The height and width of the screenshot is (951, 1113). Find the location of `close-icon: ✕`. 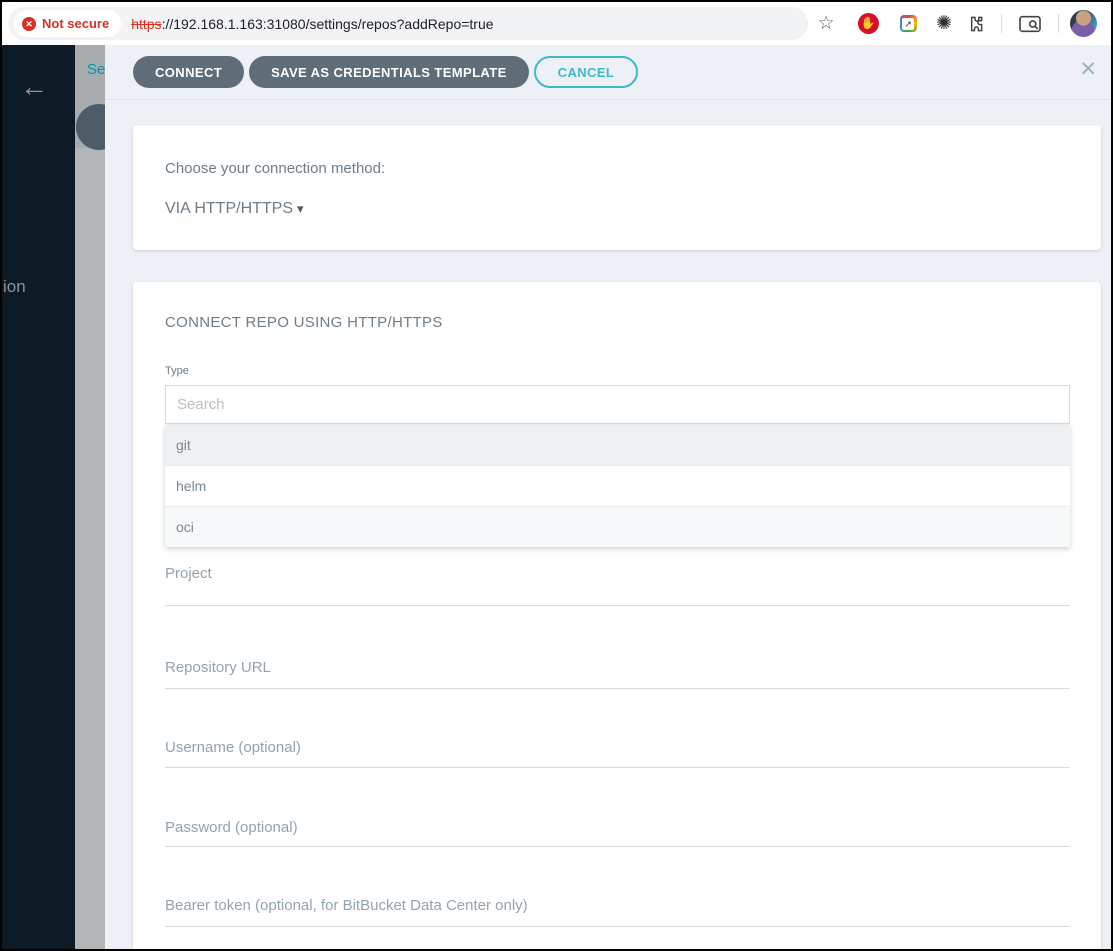

close-icon: ✕ is located at coordinates (1088, 69).